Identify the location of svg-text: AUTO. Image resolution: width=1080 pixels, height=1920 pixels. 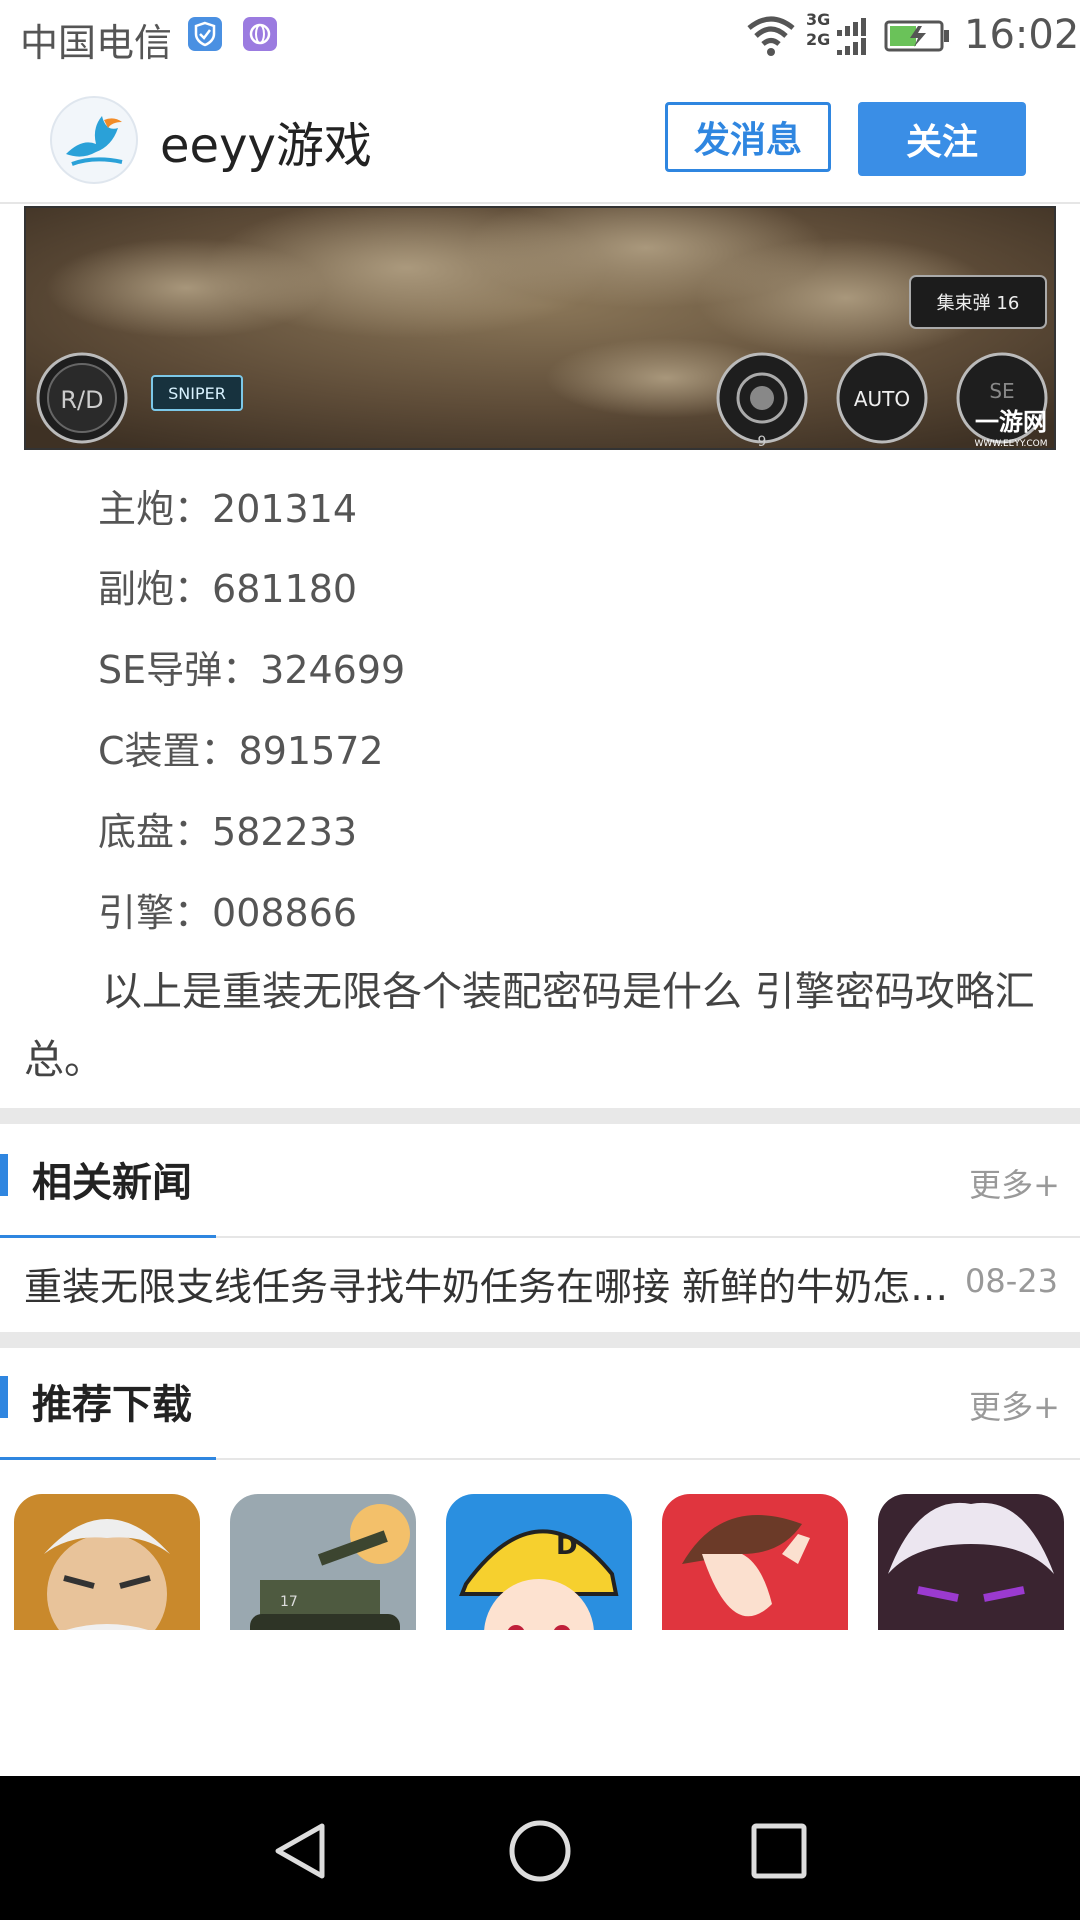
(882, 399).